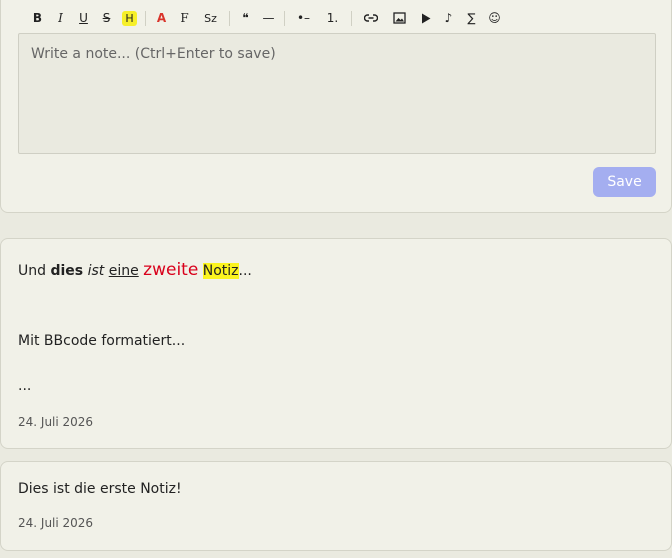 The width and height of the screenshot is (672, 558). Describe the element at coordinates (67, 271) in the screenshot. I see `note-text-bold: dies` at that location.